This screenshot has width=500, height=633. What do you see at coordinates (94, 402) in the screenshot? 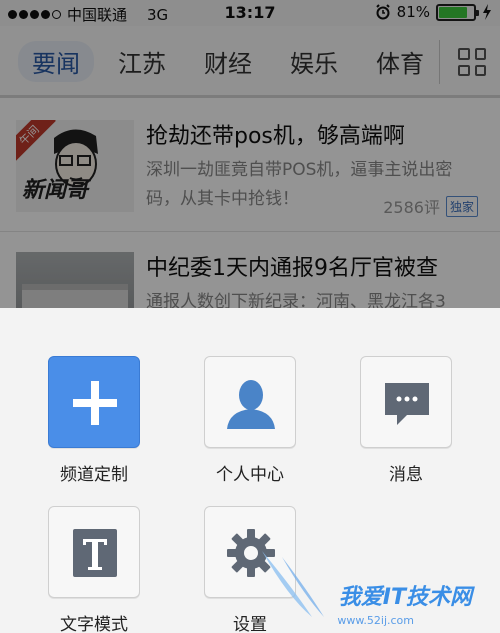
I see `plus-icon` at bounding box center [94, 402].